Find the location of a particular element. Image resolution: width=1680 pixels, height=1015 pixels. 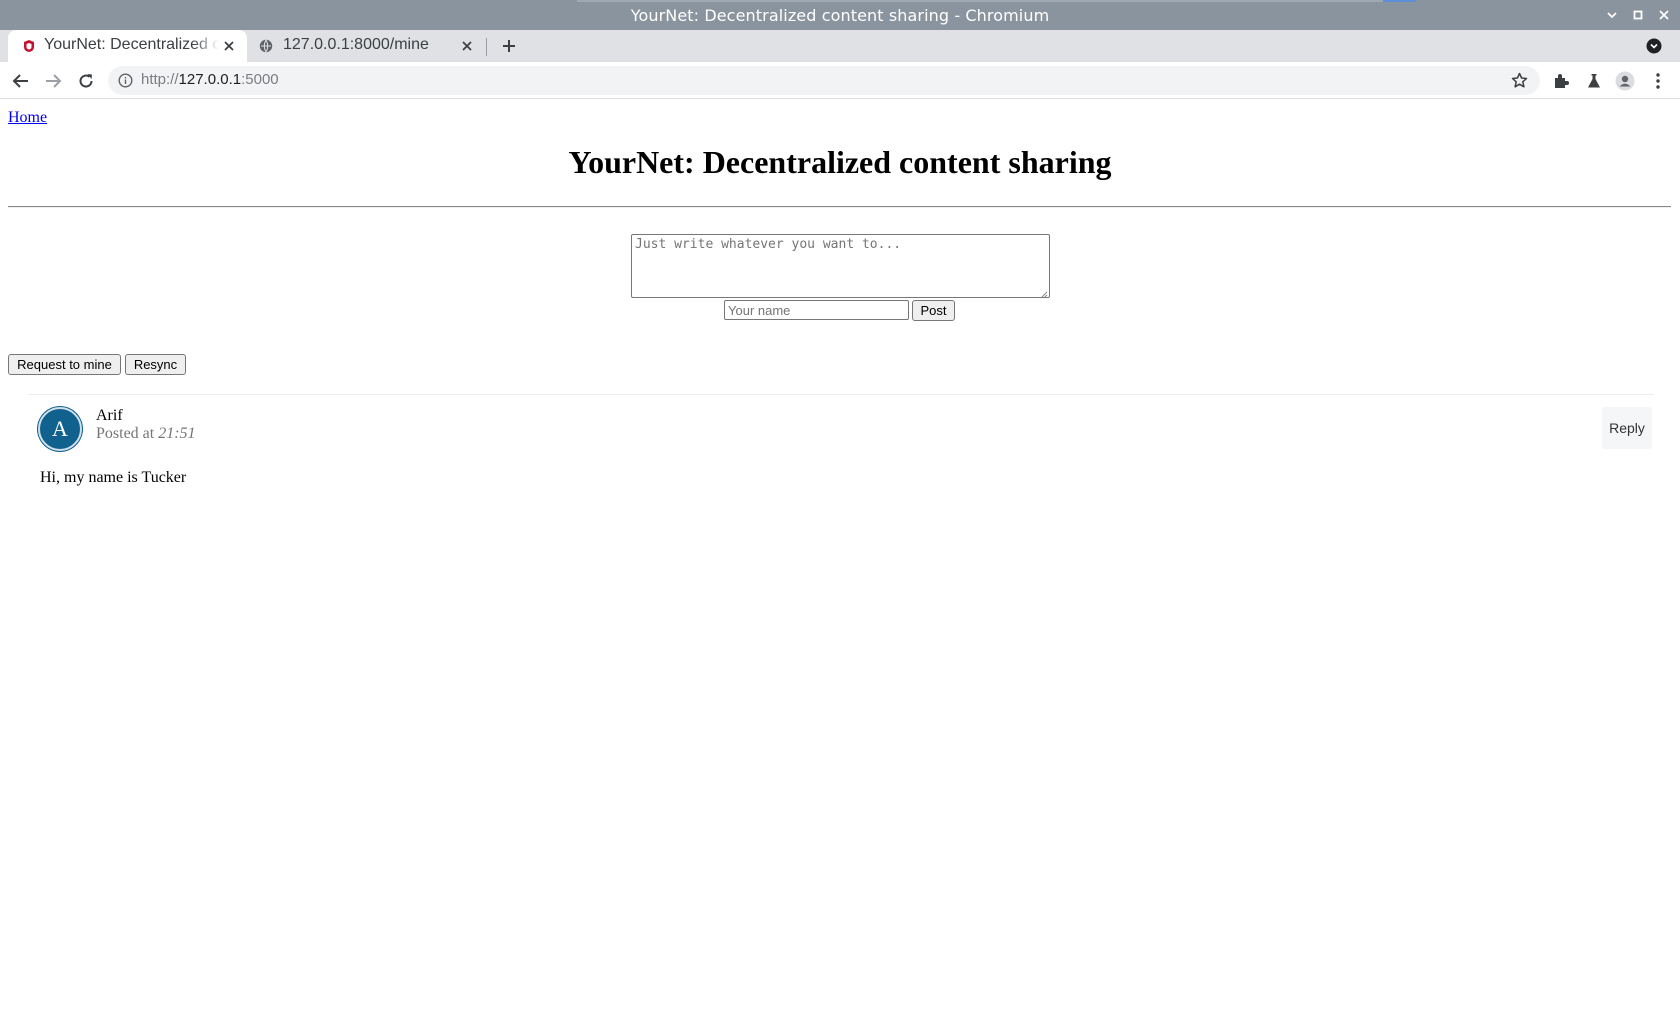

tab-yournet: YourNet: Decentralized co is located at coordinates (127, 46).